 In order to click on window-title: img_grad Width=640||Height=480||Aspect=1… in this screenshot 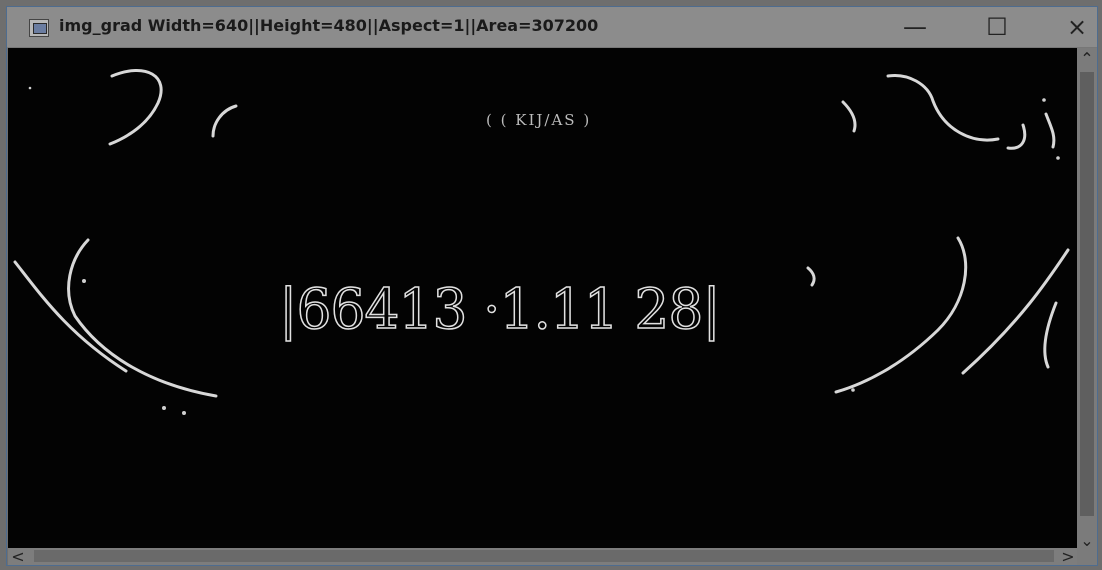, I will do `click(329, 25)`.